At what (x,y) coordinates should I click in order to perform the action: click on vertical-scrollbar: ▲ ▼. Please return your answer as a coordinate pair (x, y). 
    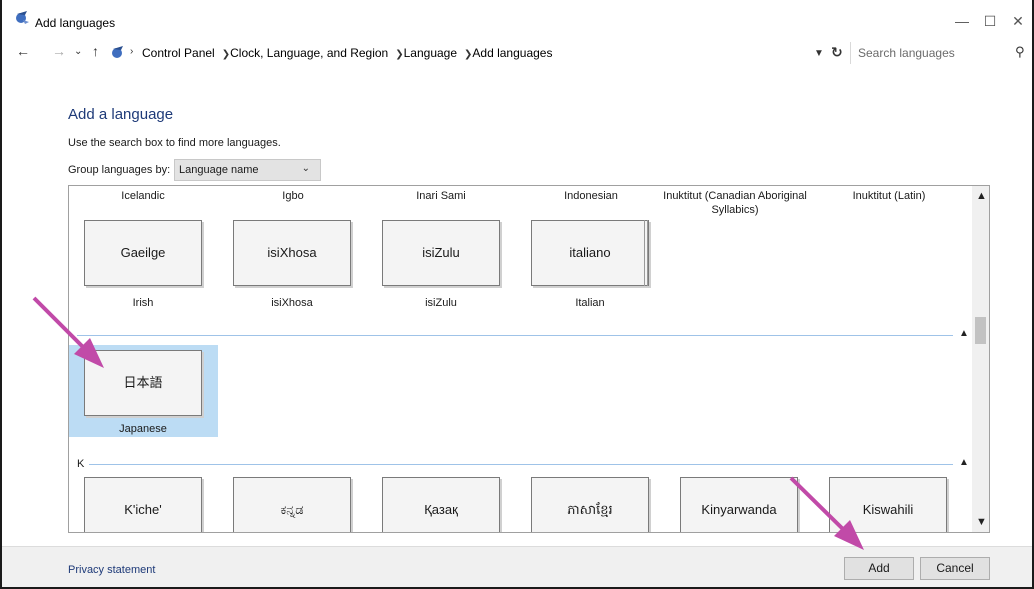
    Looking at the image, I should click on (980, 359).